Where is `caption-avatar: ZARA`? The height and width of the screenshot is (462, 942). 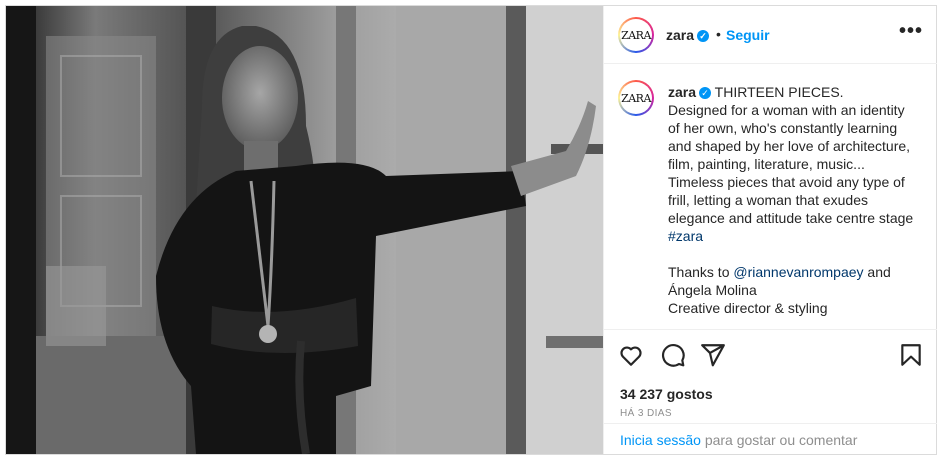
caption-avatar: ZARA is located at coordinates (636, 98).